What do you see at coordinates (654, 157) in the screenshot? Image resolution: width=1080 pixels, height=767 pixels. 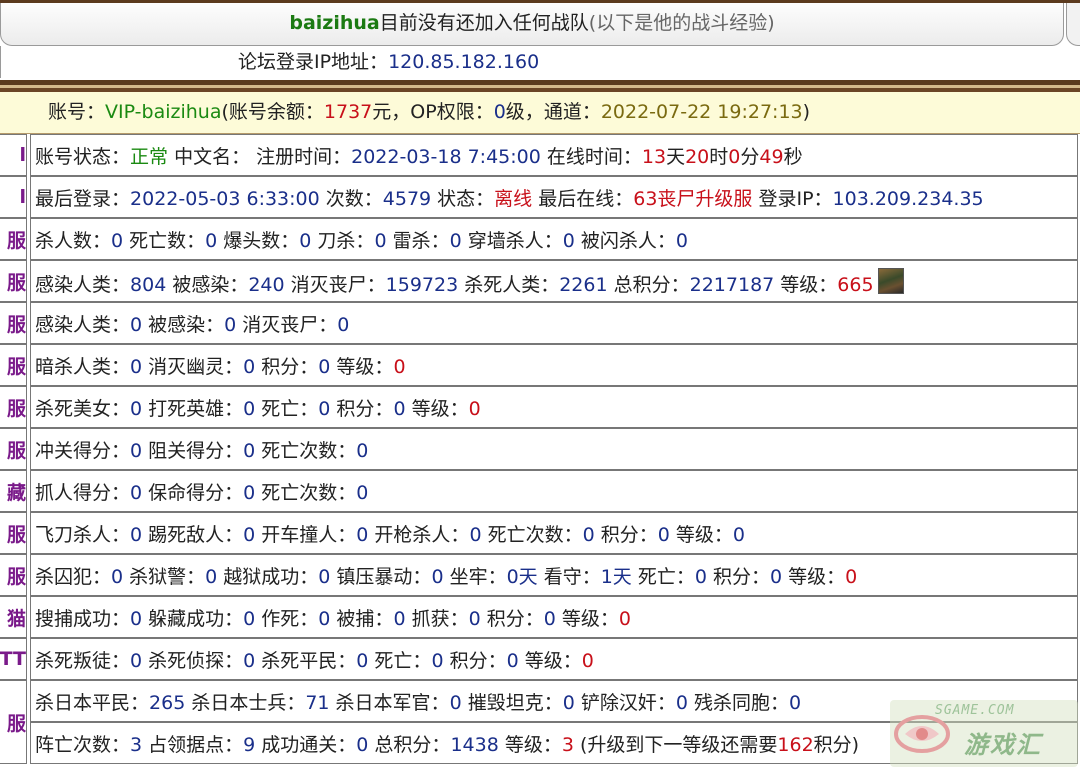 I see `stat-value: 13` at bounding box center [654, 157].